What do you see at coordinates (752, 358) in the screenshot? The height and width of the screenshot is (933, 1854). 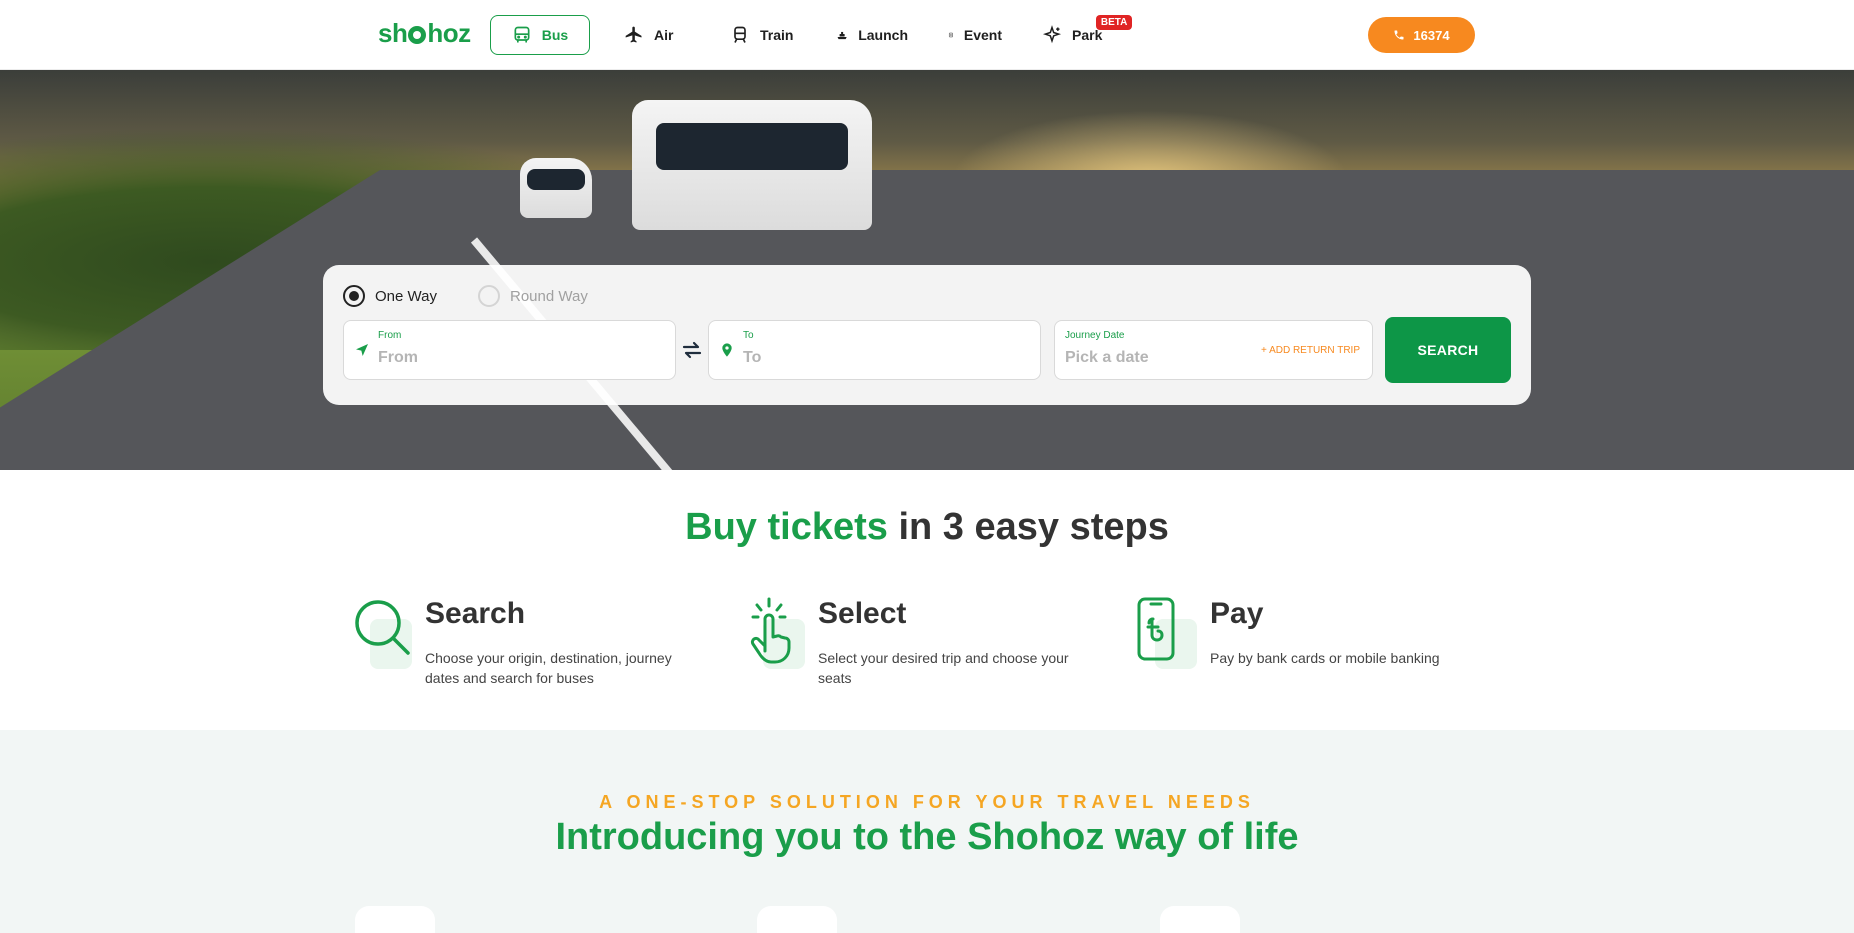 I see `to-input: To` at bounding box center [752, 358].